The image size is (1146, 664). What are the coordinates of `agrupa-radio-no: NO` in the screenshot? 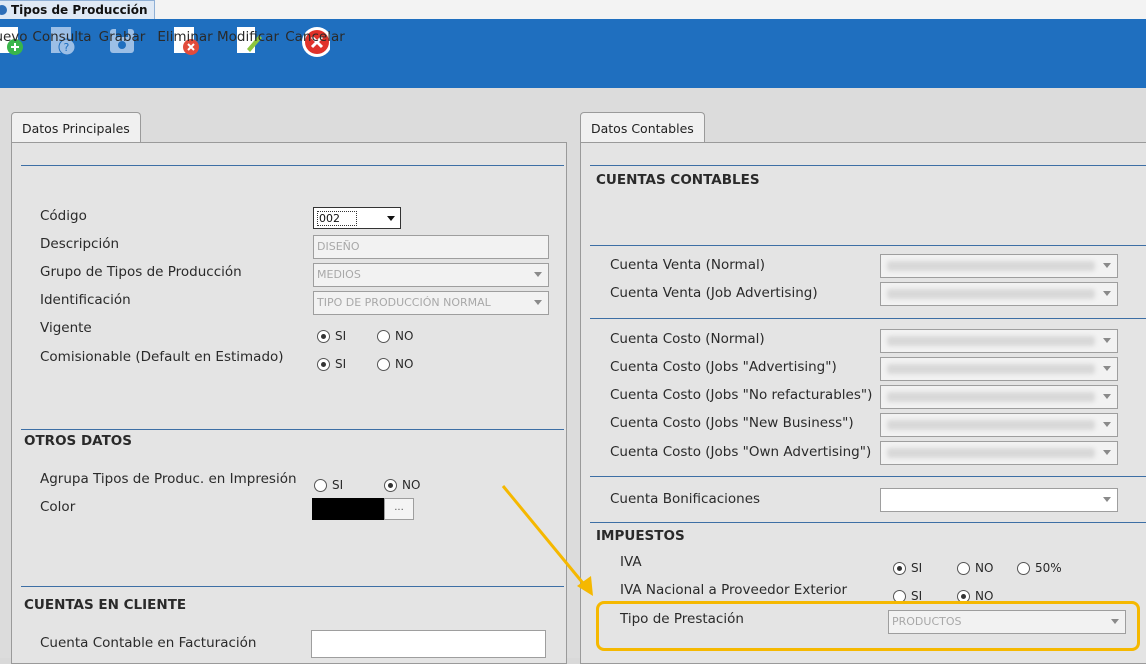 It's located at (402, 485).